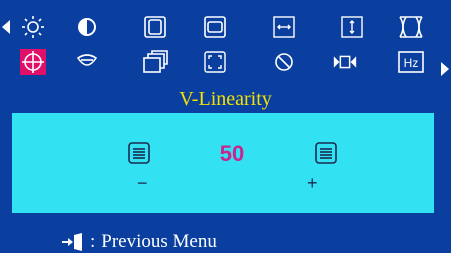  Describe the element at coordinates (87, 27) in the screenshot. I see `contrast-icon` at that location.